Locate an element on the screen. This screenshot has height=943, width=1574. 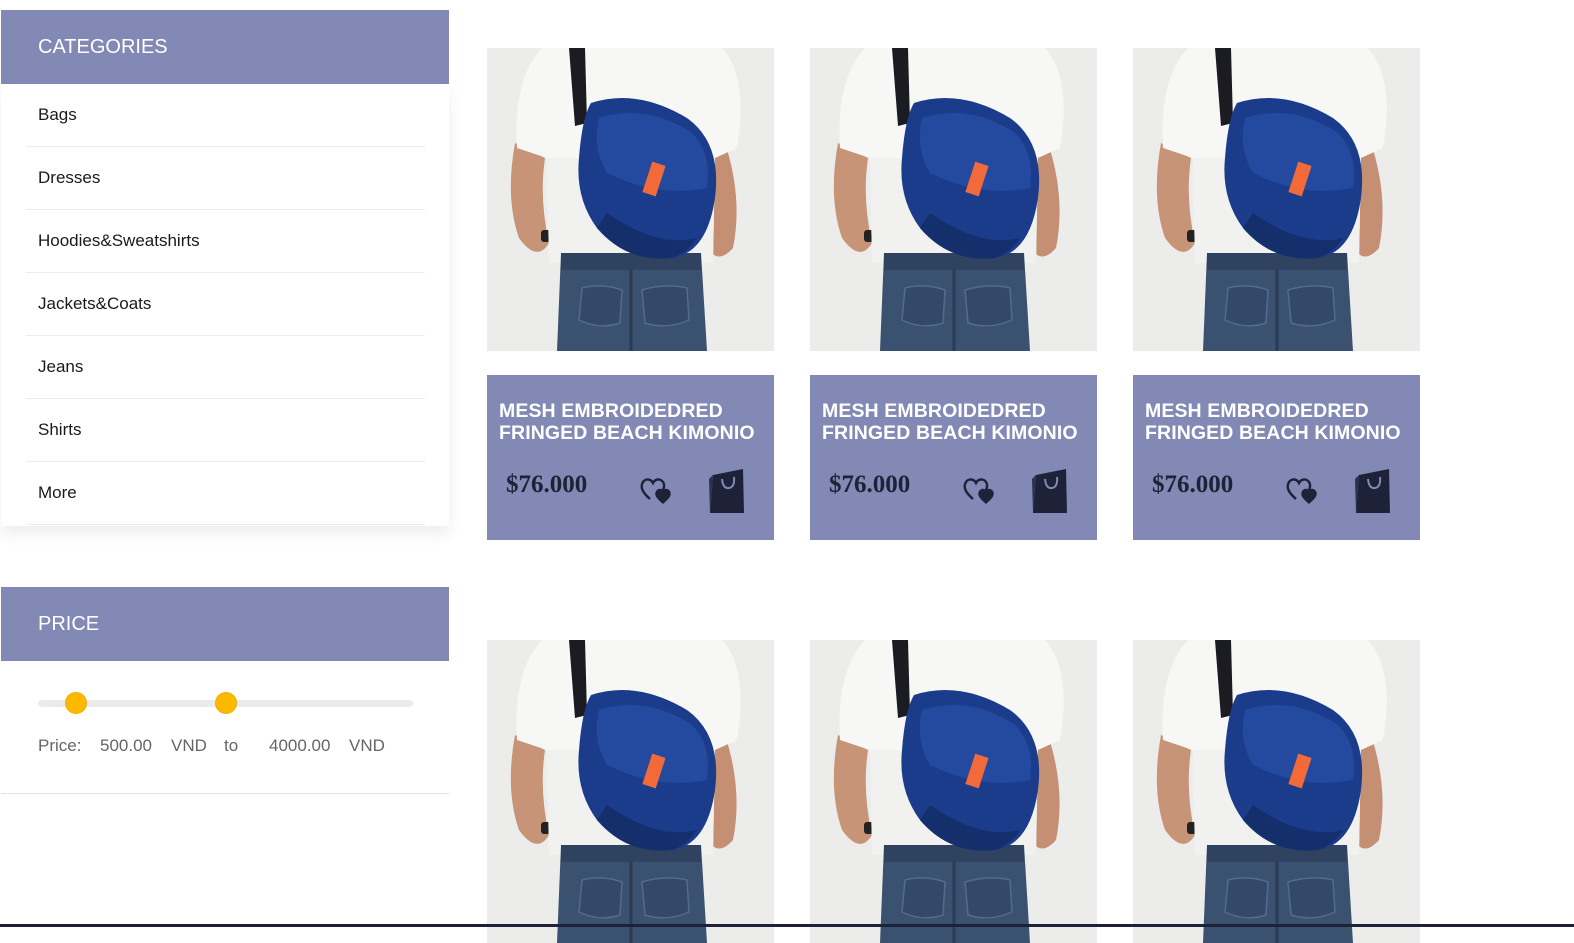
page-bottom-rule is located at coordinates (787, 925).